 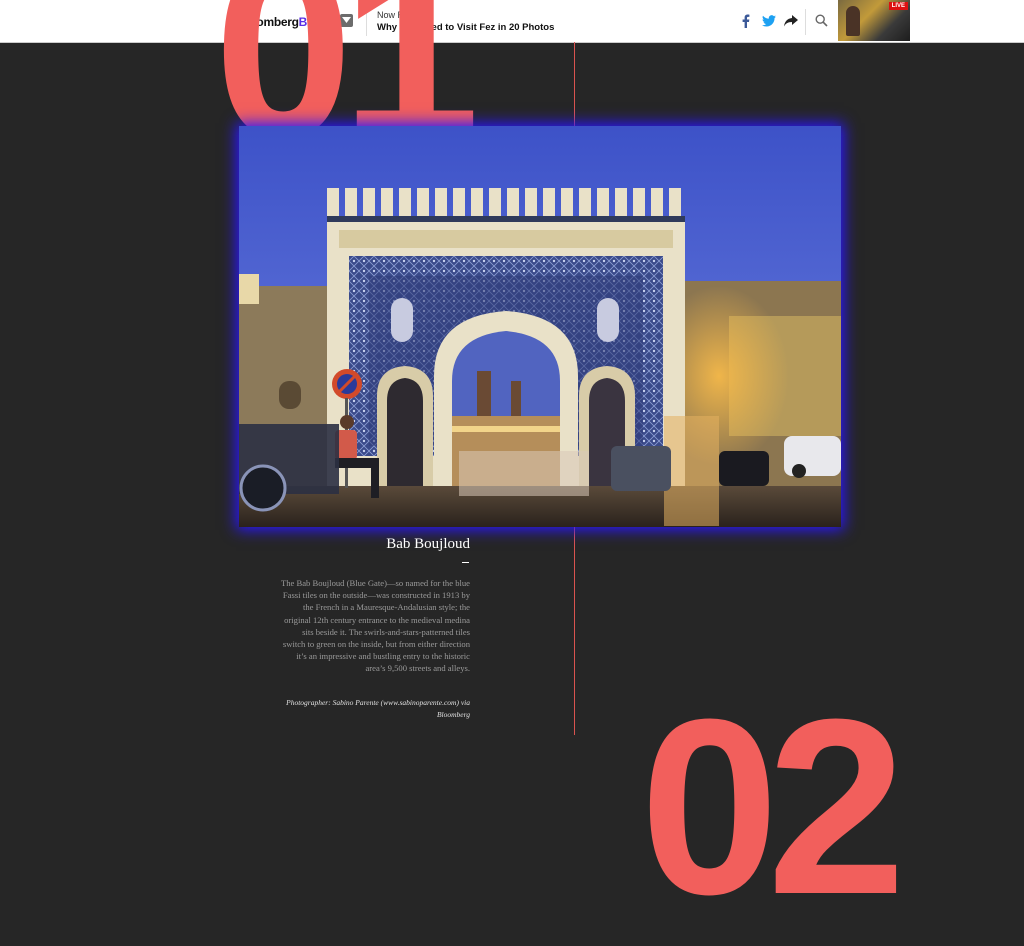 I want to click on search-icon, so click(x=821, y=23).